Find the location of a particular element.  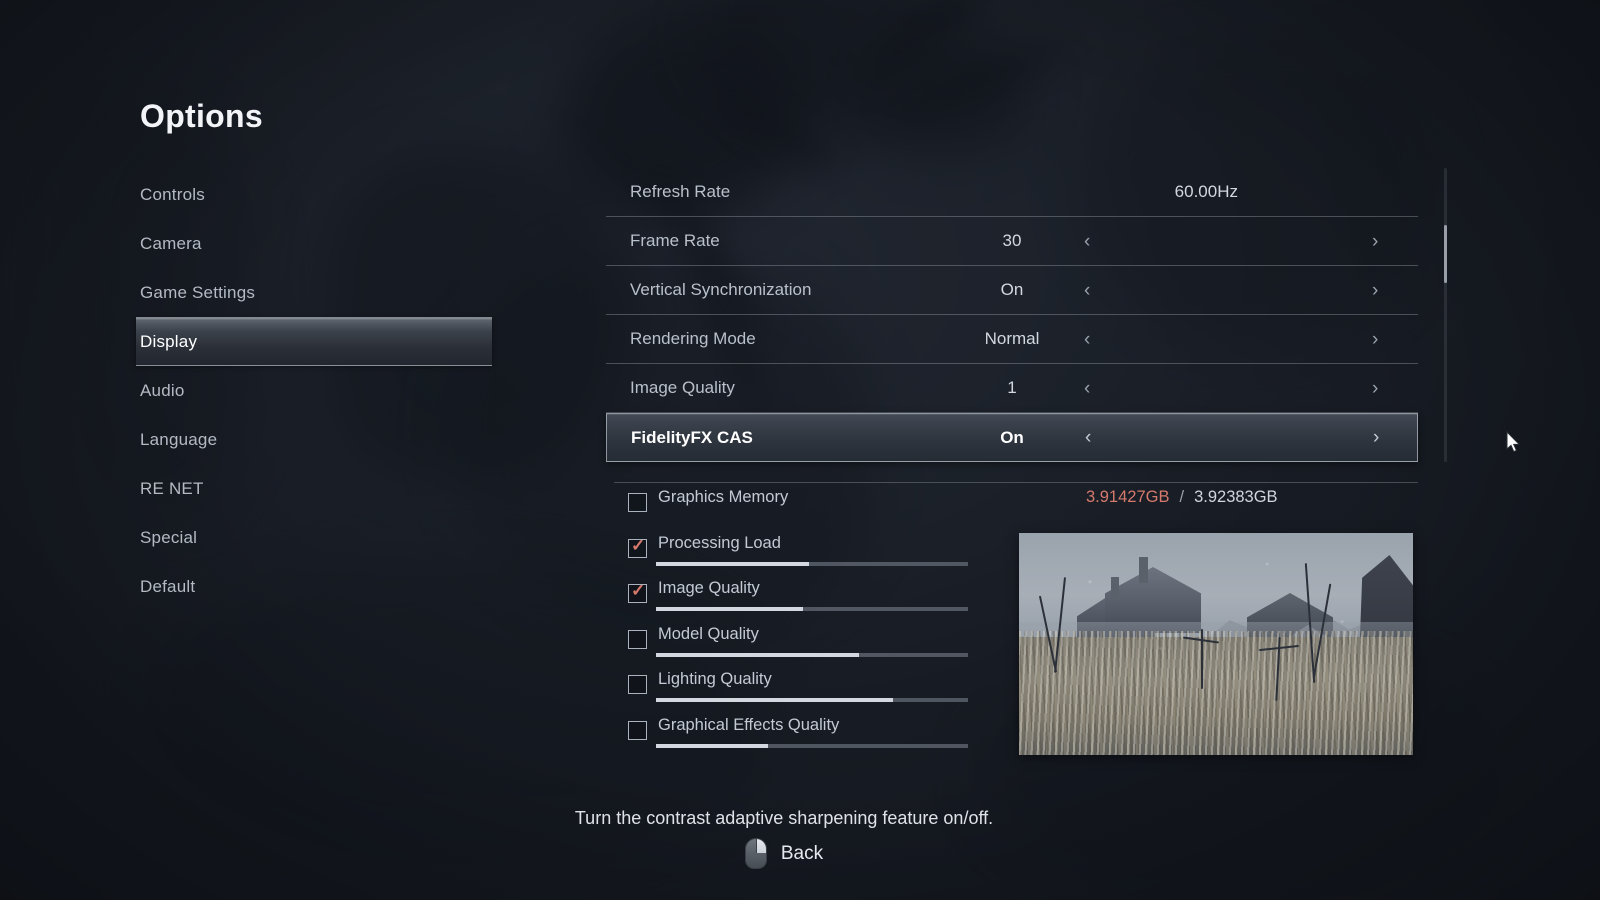

sidebar-item-game-settings: Game Settings is located at coordinates (316, 292).